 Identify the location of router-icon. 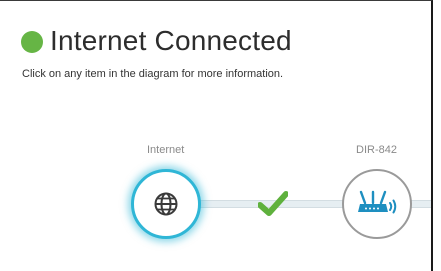
(377, 202).